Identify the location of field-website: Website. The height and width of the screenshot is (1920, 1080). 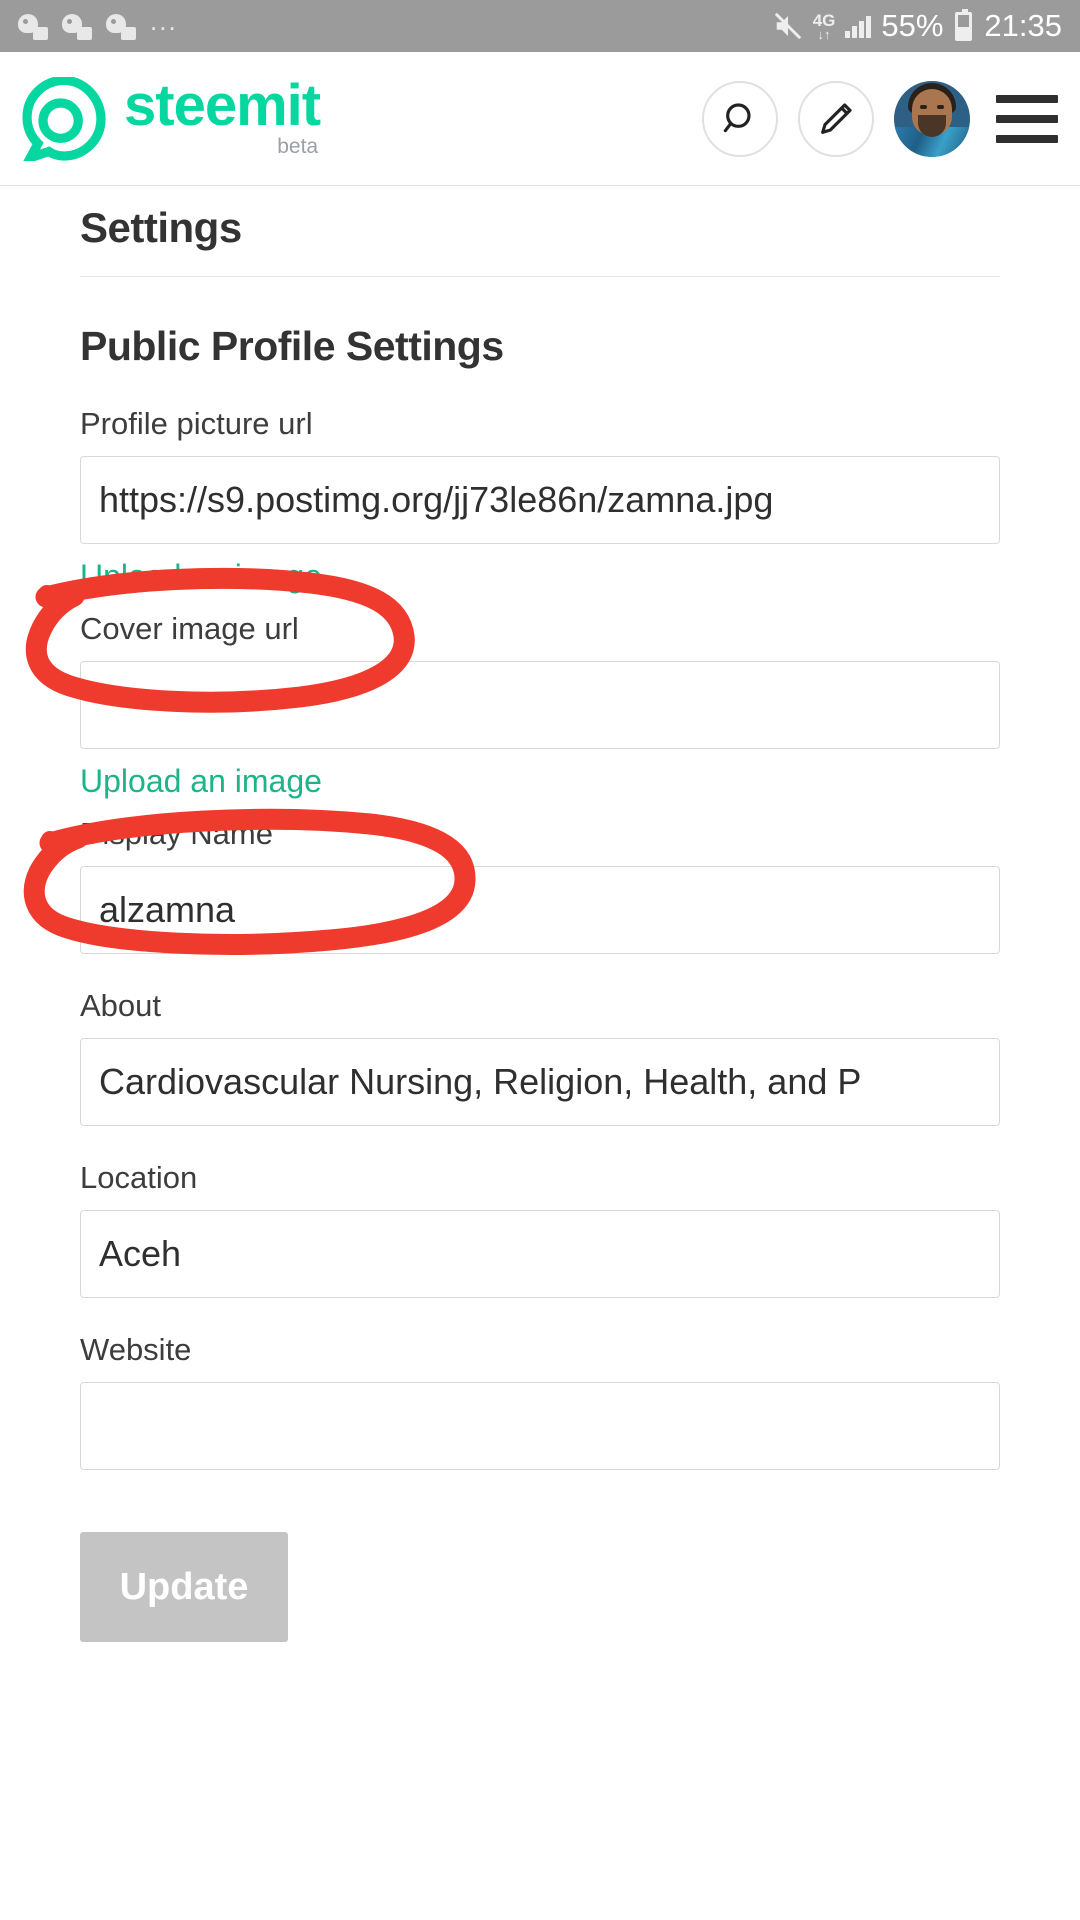
(540, 1401).